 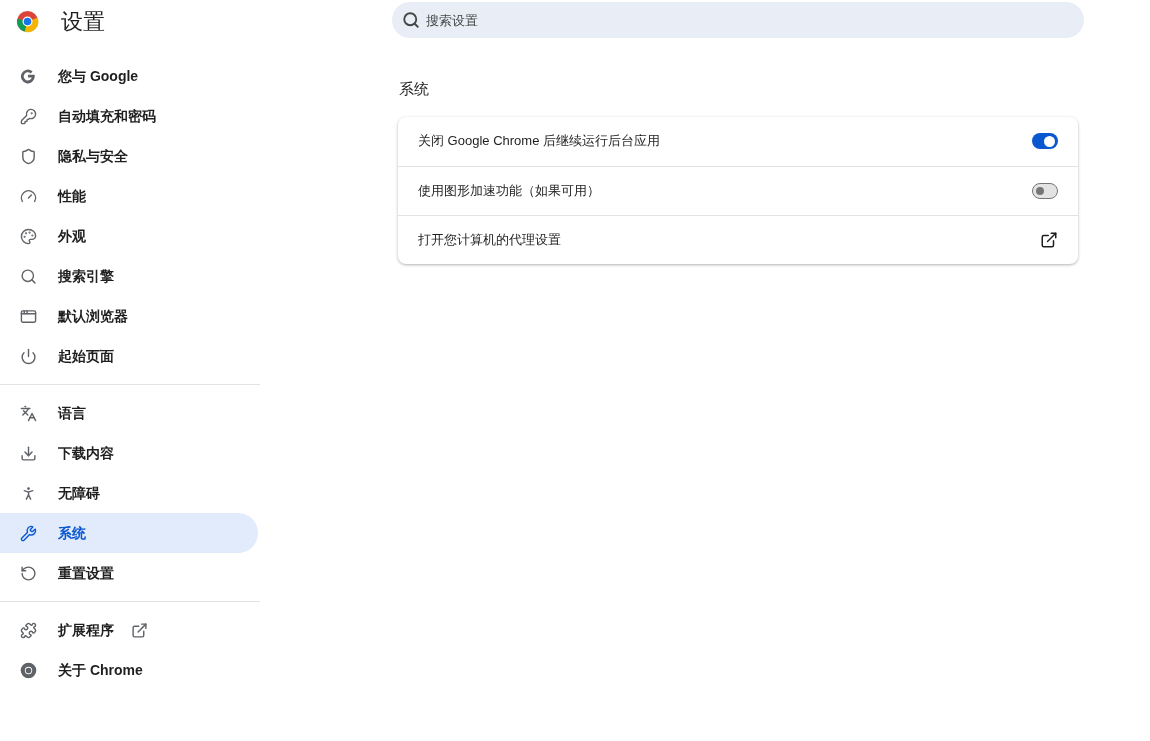 I want to click on sidebar-item: 关于 Chrome, so click(x=129, y=670).